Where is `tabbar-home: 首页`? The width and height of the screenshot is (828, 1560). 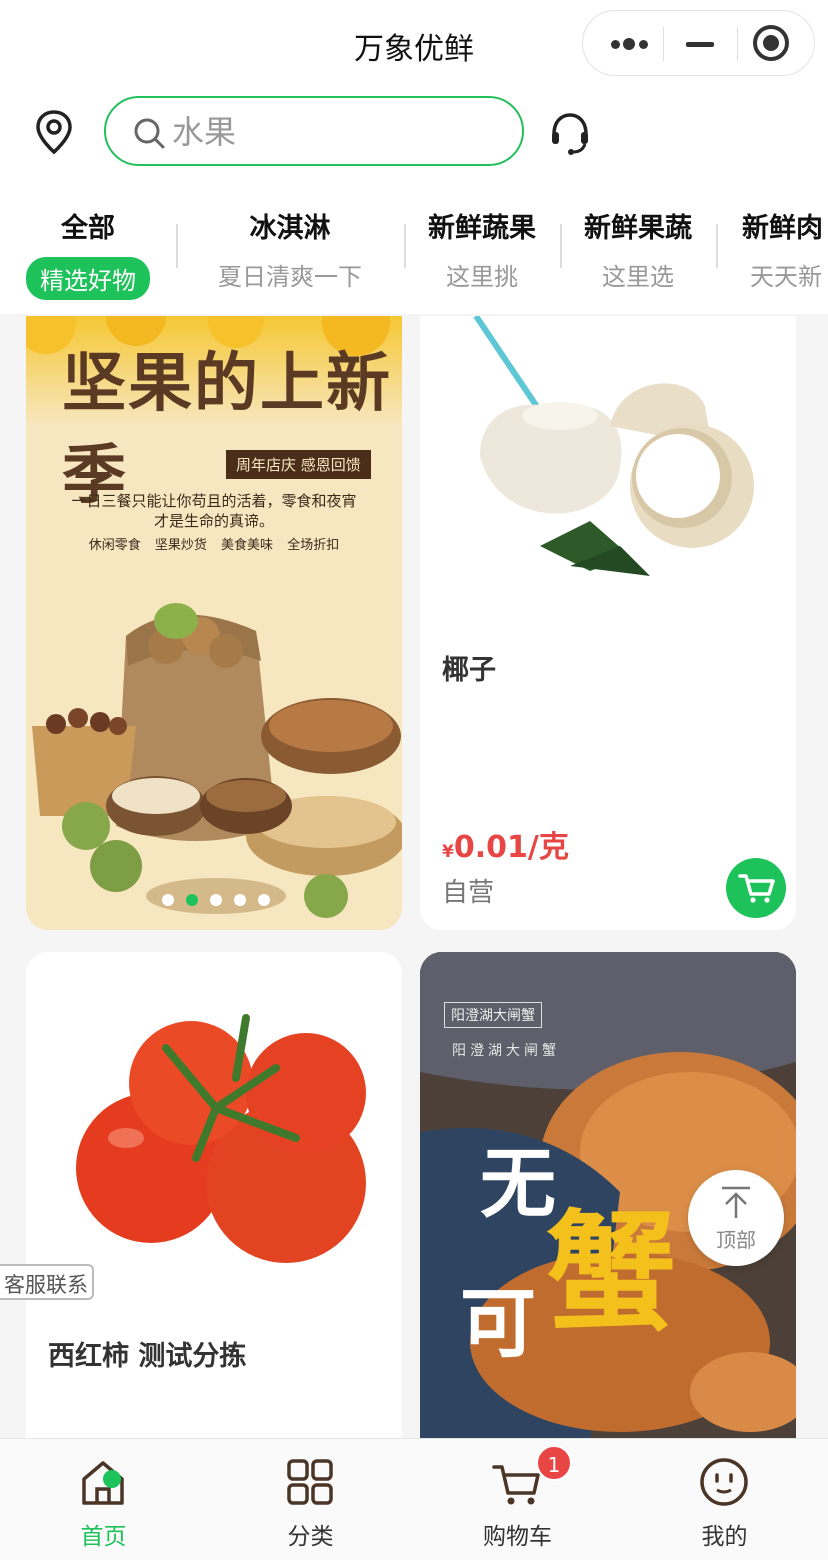 tabbar-home: 首页 is located at coordinates (103, 1499).